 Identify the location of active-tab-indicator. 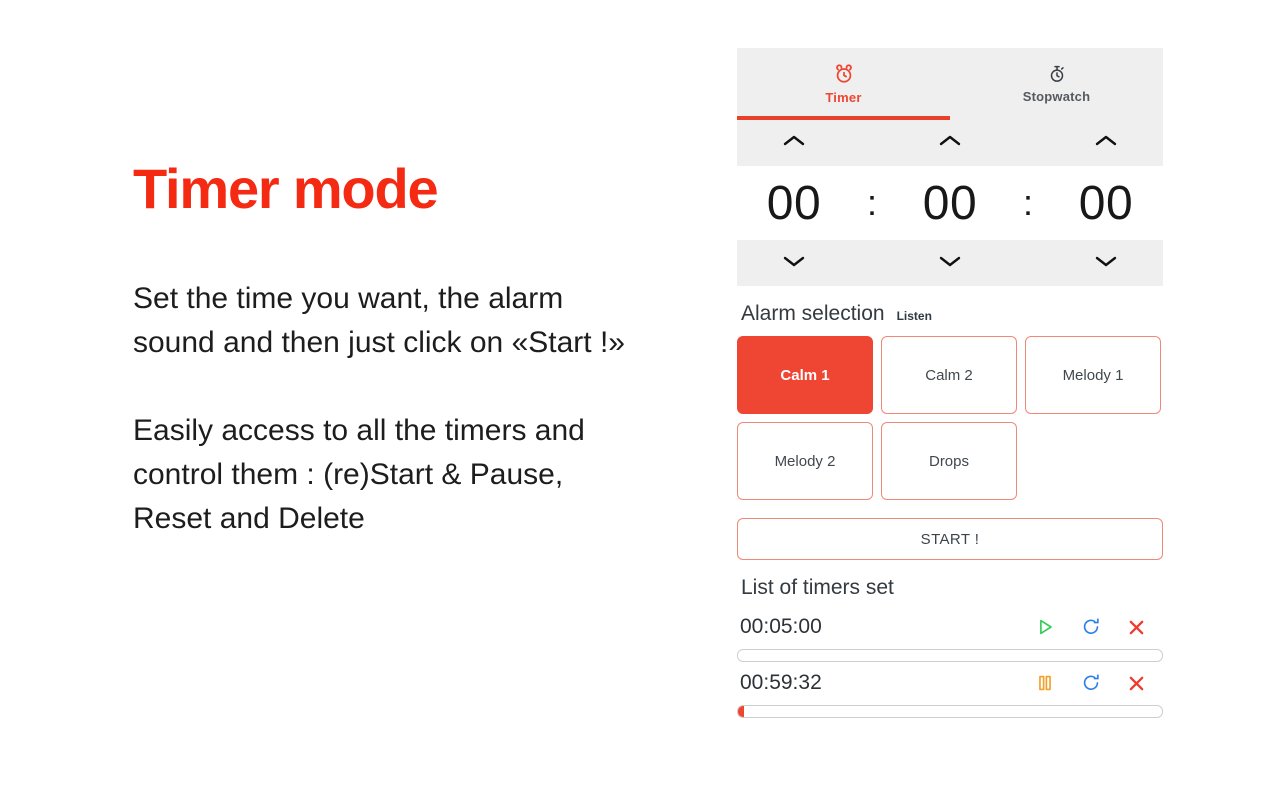
(843, 118).